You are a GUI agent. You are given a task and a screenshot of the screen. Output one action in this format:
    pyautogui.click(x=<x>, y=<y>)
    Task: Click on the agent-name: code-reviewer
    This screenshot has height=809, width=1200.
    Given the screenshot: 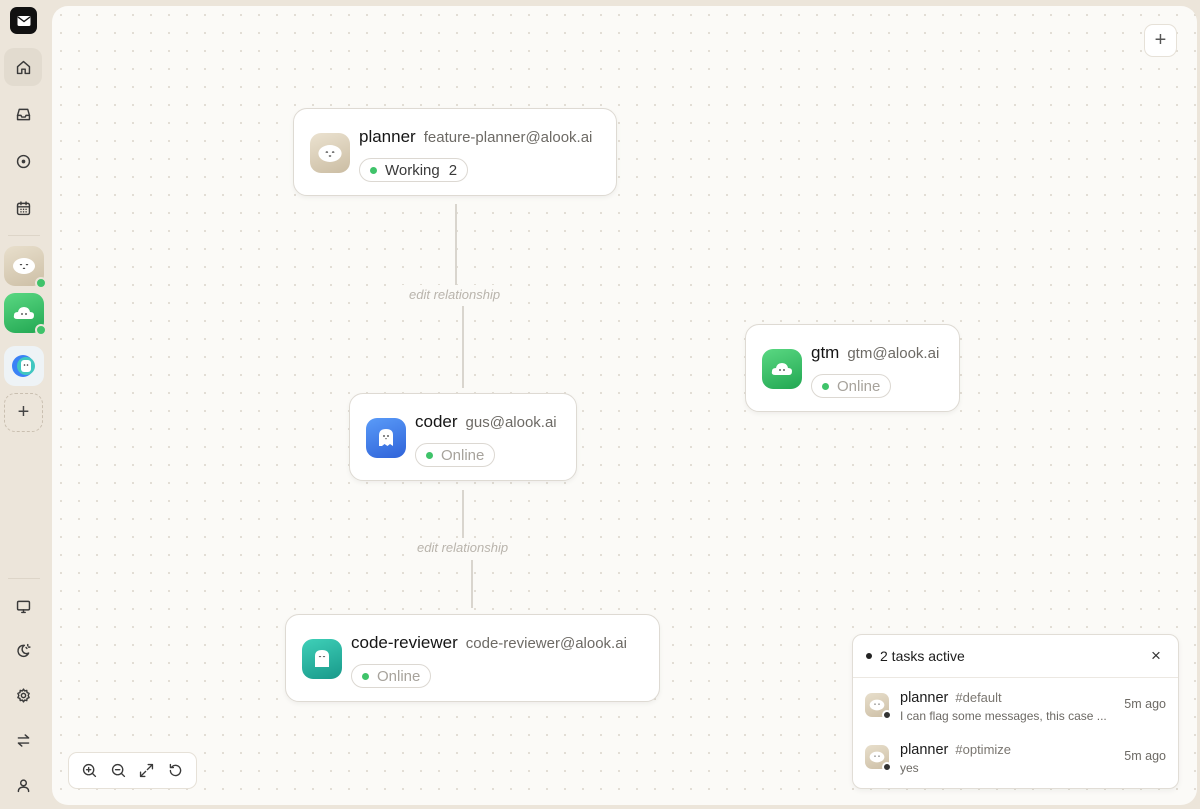 What is the action you would take?
    pyautogui.click(x=404, y=642)
    